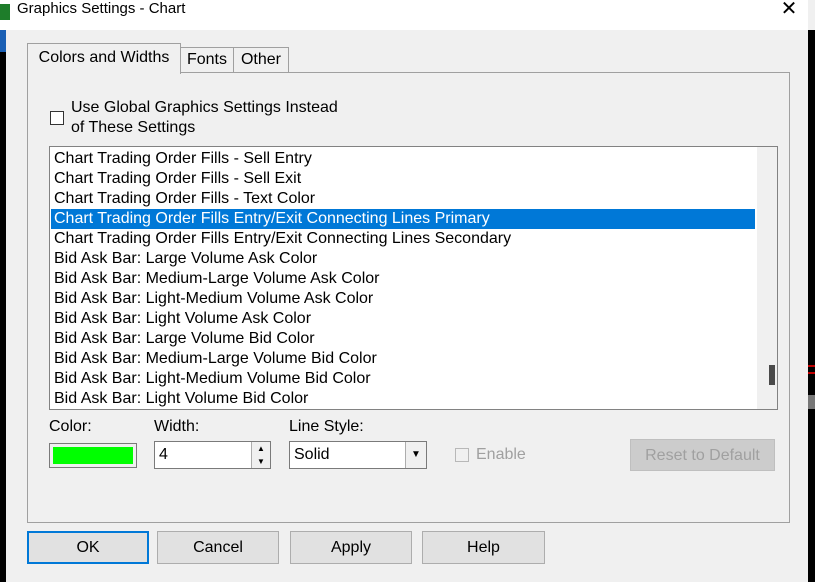 The width and height of the screenshot is (815, 582). Describe the element at coordinates (70, 426) in the screenshot. I see `color-label: Color:` at that location.